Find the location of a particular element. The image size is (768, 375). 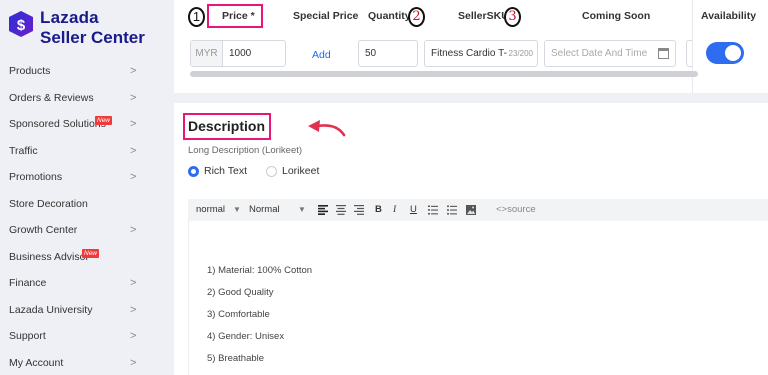

lazada-logo-icon: $ is located at coordinates (21, 24).